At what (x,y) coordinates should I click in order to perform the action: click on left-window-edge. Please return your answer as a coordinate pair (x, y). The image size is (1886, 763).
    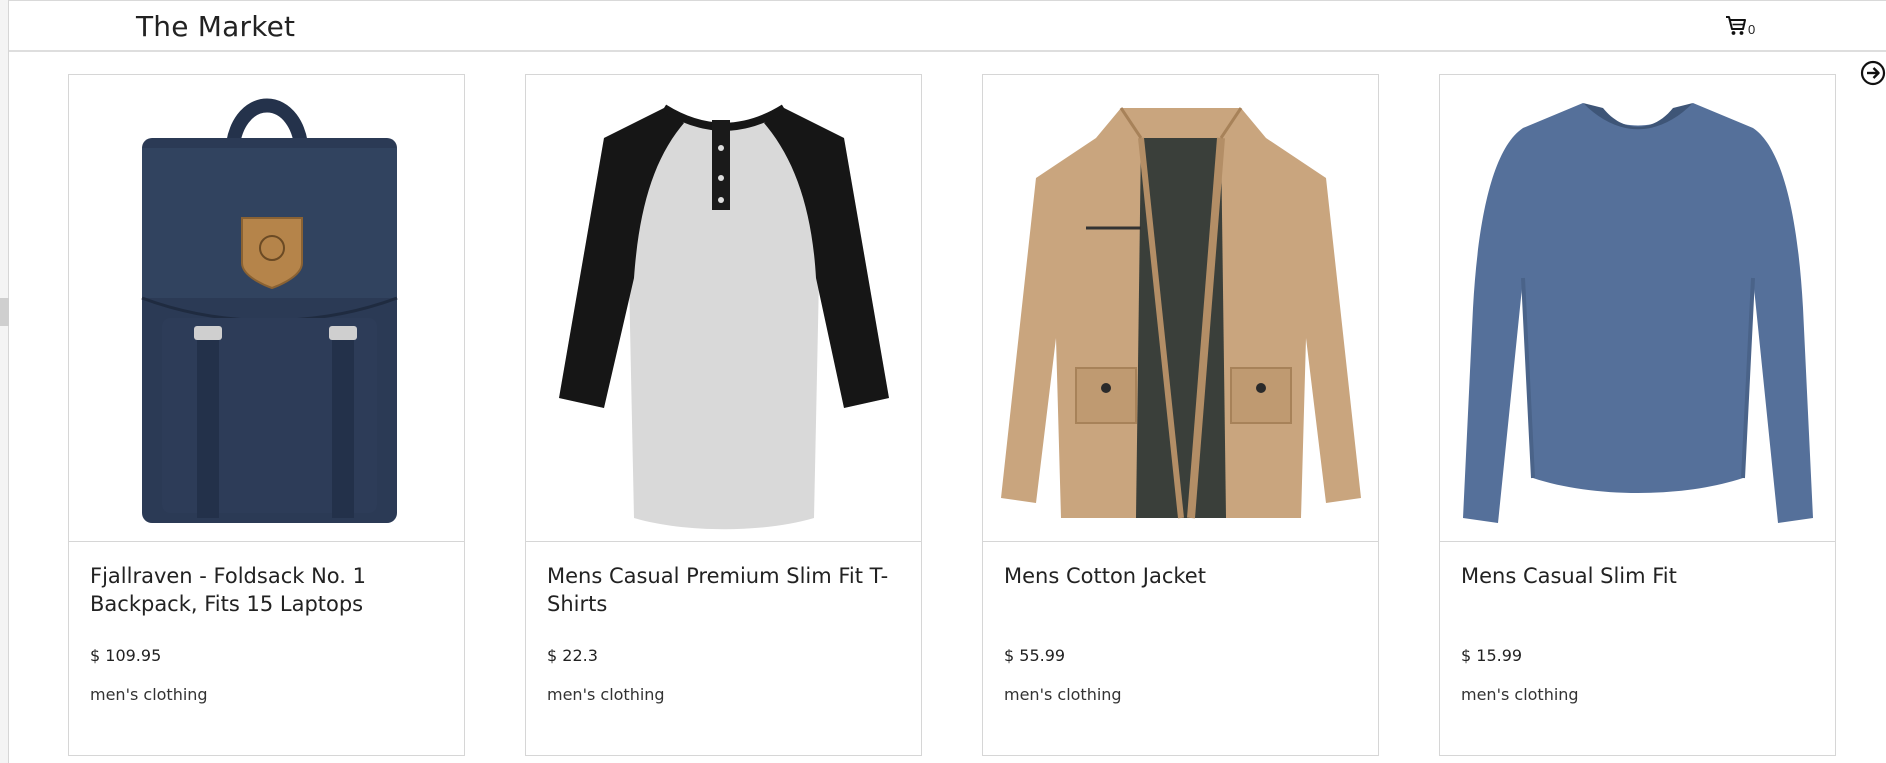
    Looking at the image, I should click on (4, 381).